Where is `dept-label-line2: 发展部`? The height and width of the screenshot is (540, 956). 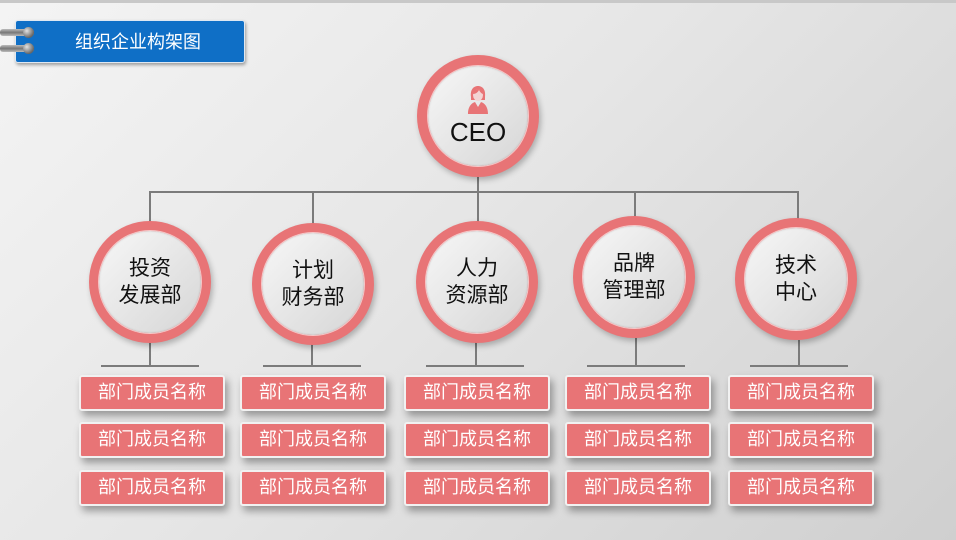
dept-label-line2: 发展部 is located at coordinates (150, 295).